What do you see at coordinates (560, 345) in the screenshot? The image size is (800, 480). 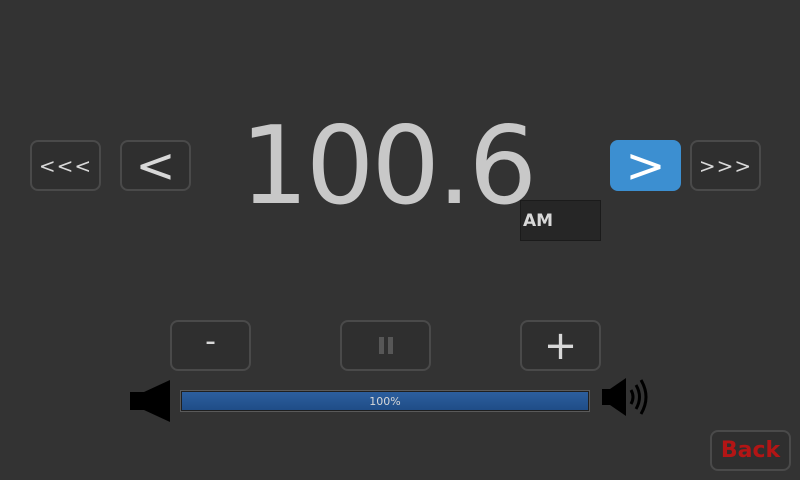 I see `volume-up-button: +` at bounding box center [560, 345].